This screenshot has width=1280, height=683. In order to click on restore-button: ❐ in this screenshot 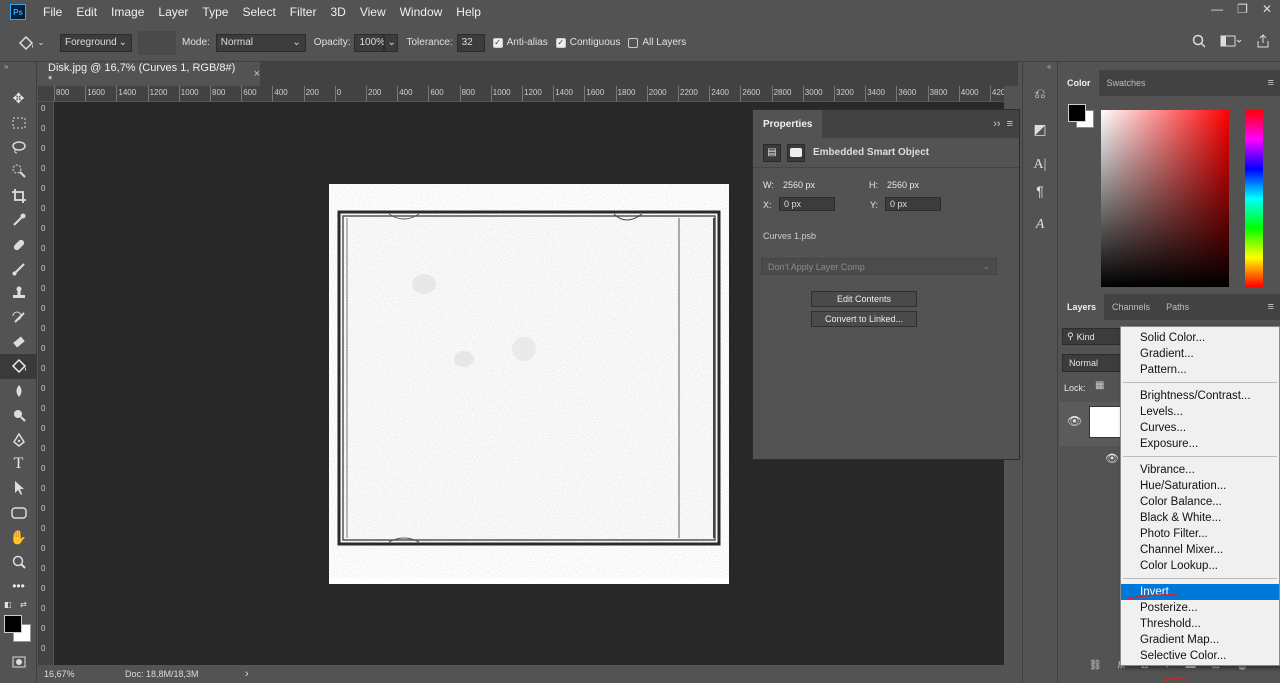, I will do `click(1242, 9)`.